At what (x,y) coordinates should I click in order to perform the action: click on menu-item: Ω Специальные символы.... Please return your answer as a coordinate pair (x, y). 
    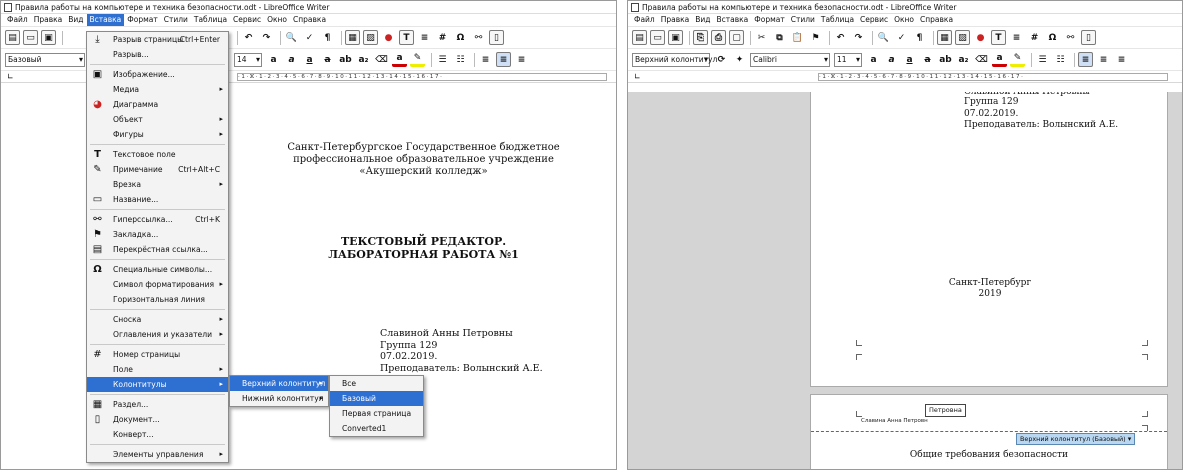
    Looking at the image, I should click on (157, 269).